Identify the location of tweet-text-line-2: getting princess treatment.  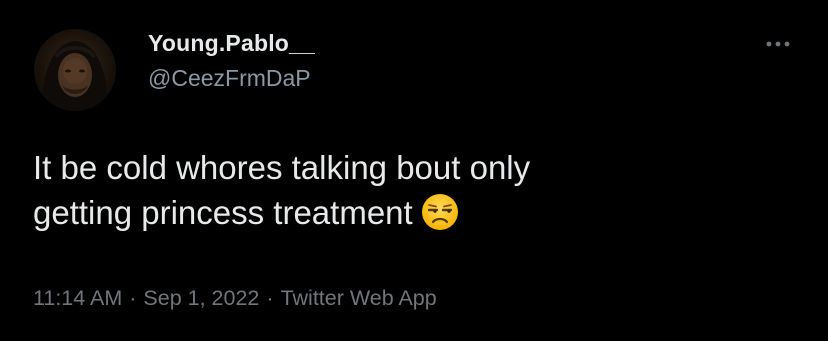
(418, 212).